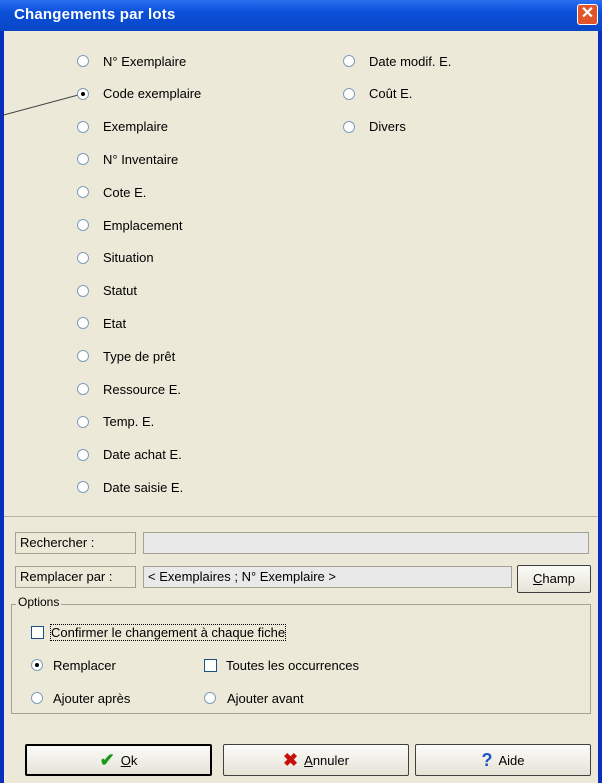  What do you see at coordinates (140, 159) in the screenshot?
I see `field-option-label: N° Inventaire` at bounding box center [140, 159].